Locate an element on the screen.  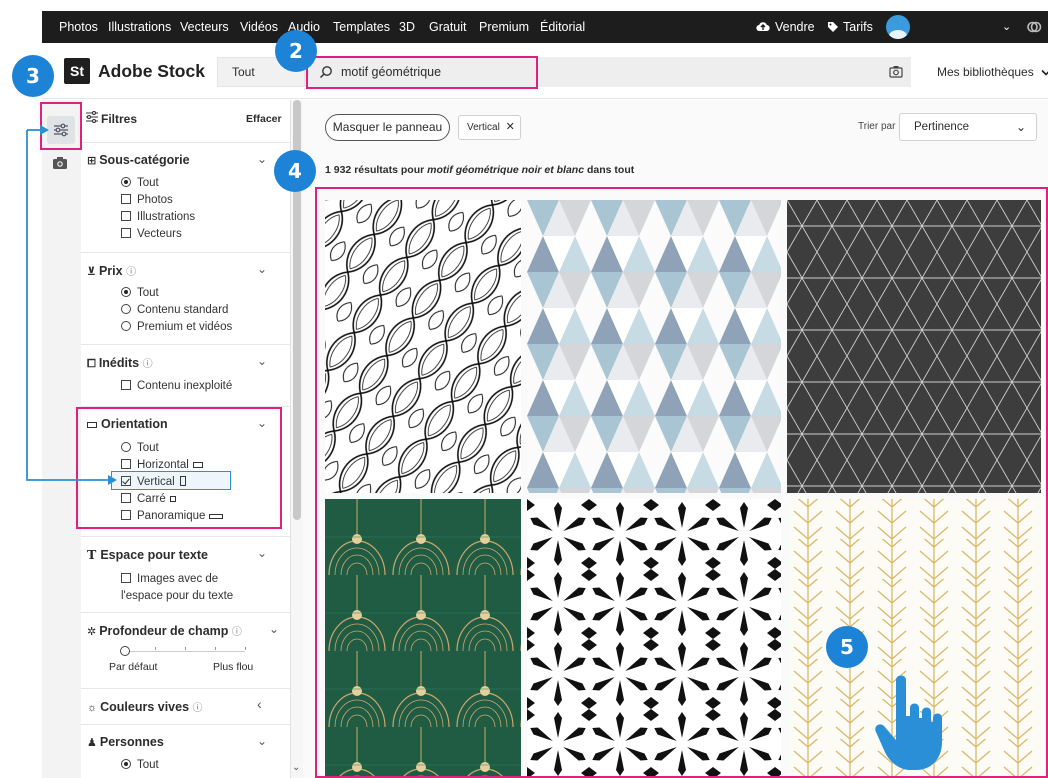
people-option-tout: Tout is located at coordinates (140, 765).